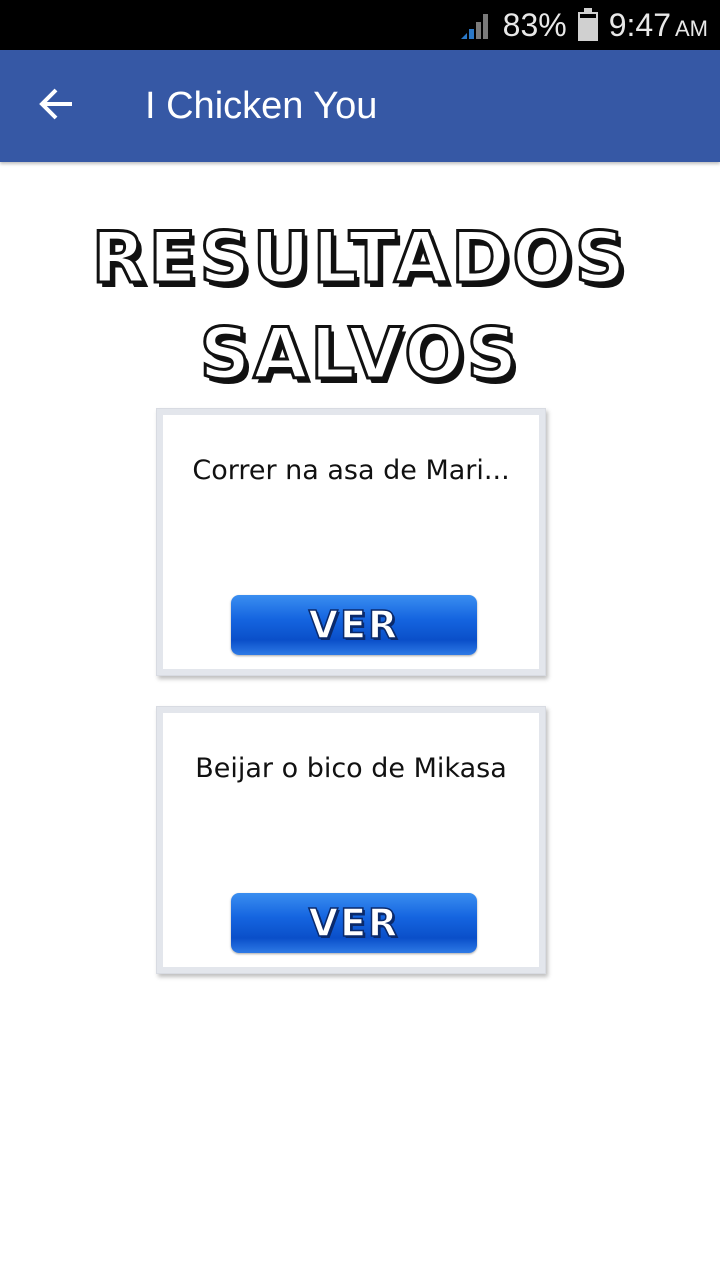 The width and height of the screenshot is (720, 1280). What do you see at coordinates (588, 25) in the screenshot?
I see `battery-icon` at bounding box center [588, 25].